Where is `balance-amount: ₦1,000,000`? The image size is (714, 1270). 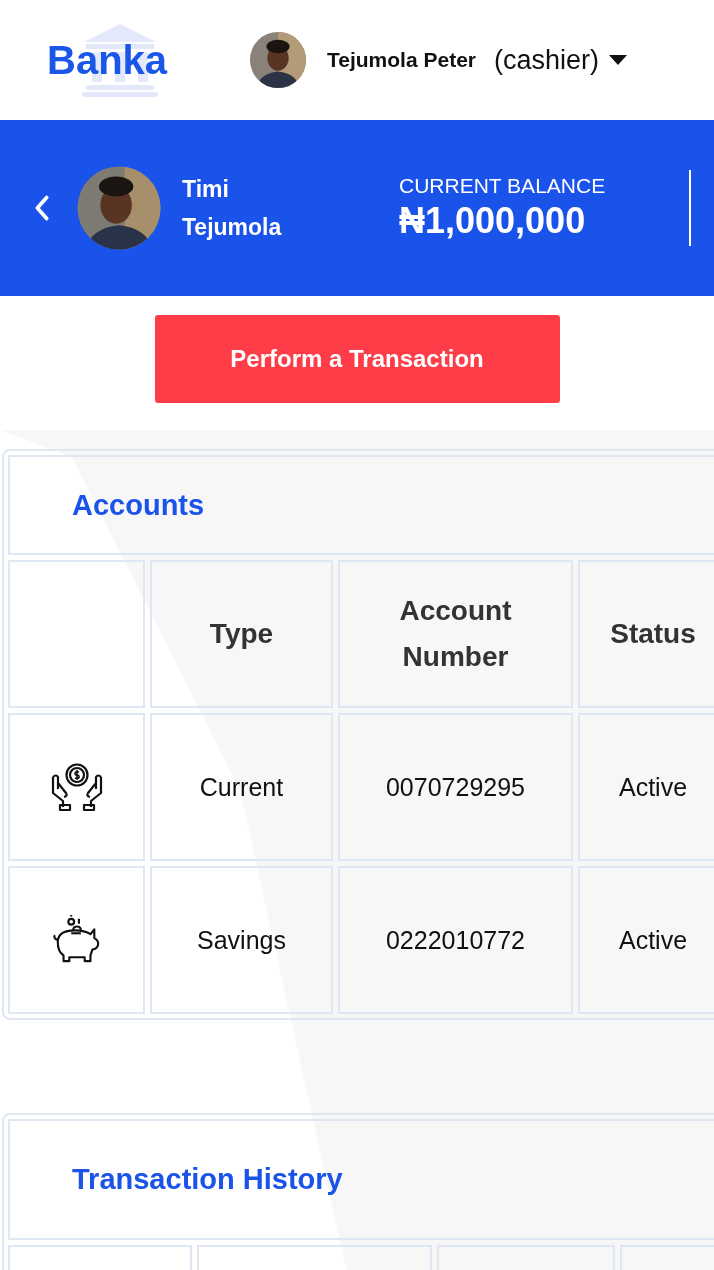
balance-amount: ₦1,000,000 is located at coordinates (493, 221).